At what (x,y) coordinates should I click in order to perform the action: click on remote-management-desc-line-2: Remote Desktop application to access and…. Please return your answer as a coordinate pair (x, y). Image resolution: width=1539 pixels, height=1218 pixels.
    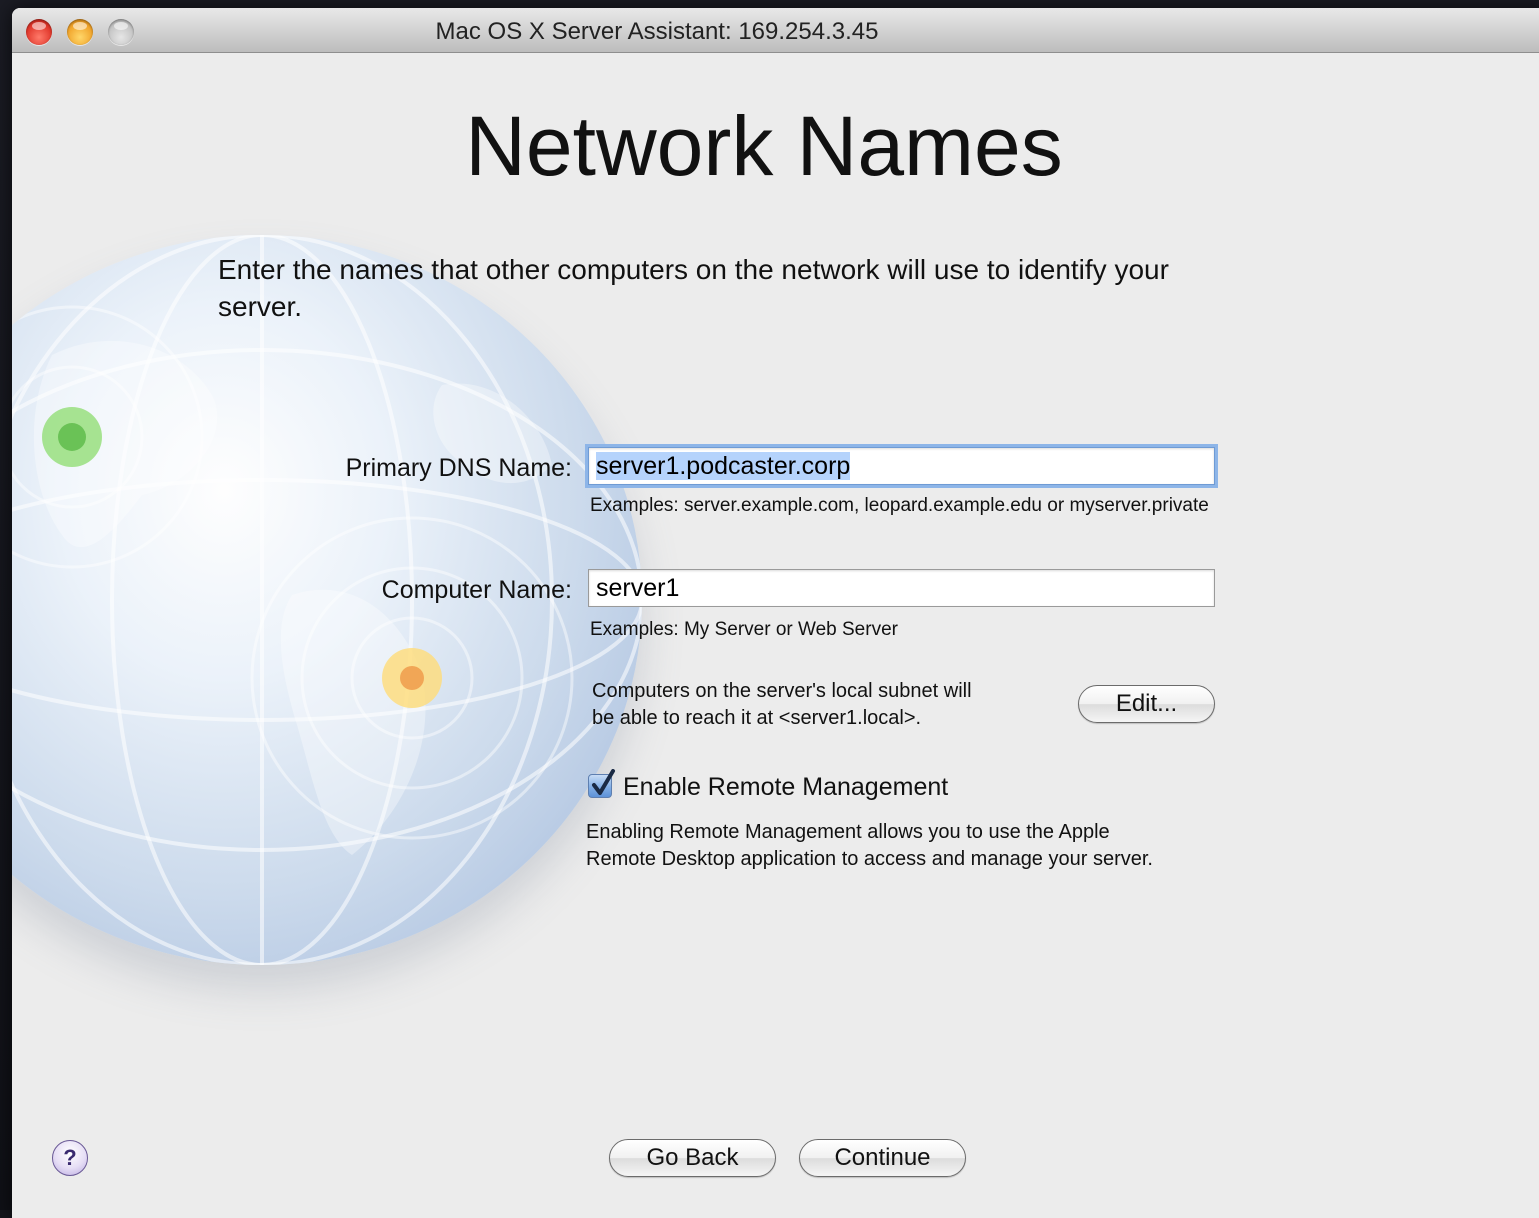
    Looking at the image, I should click on (869, 859).